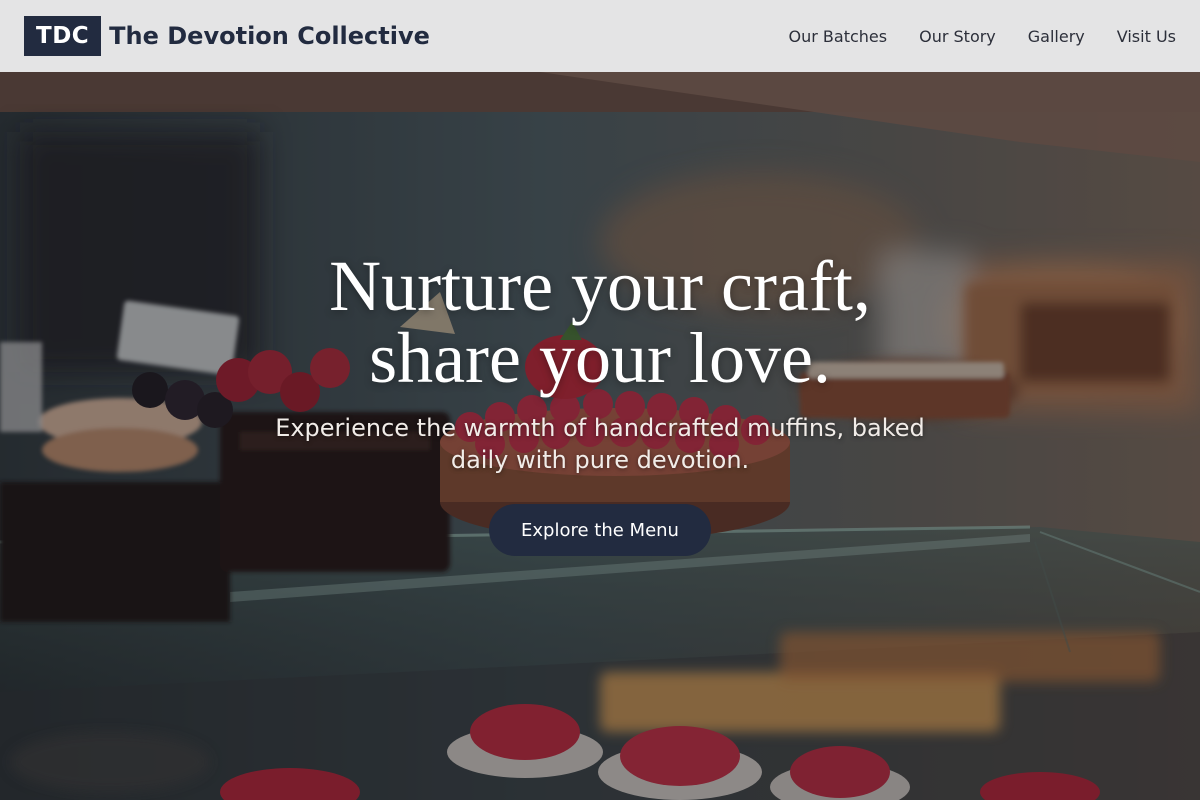  What do you see at coordinates (600, 358) in the screenshot?
I see `hero-headline-line-2: share your love.` at bounding box center [600, 358].